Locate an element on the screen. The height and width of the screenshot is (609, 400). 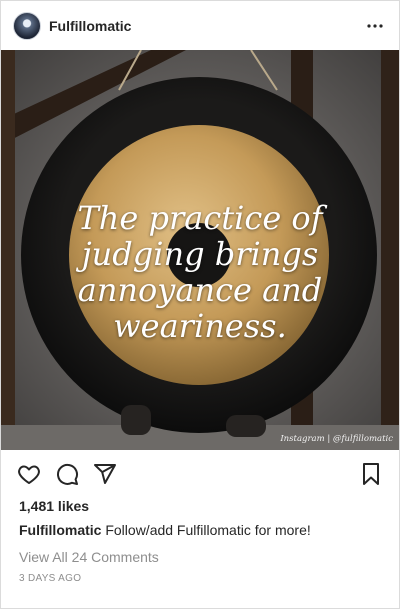
caption-username: Fulfillomatic is located at coordinates (60, 530).